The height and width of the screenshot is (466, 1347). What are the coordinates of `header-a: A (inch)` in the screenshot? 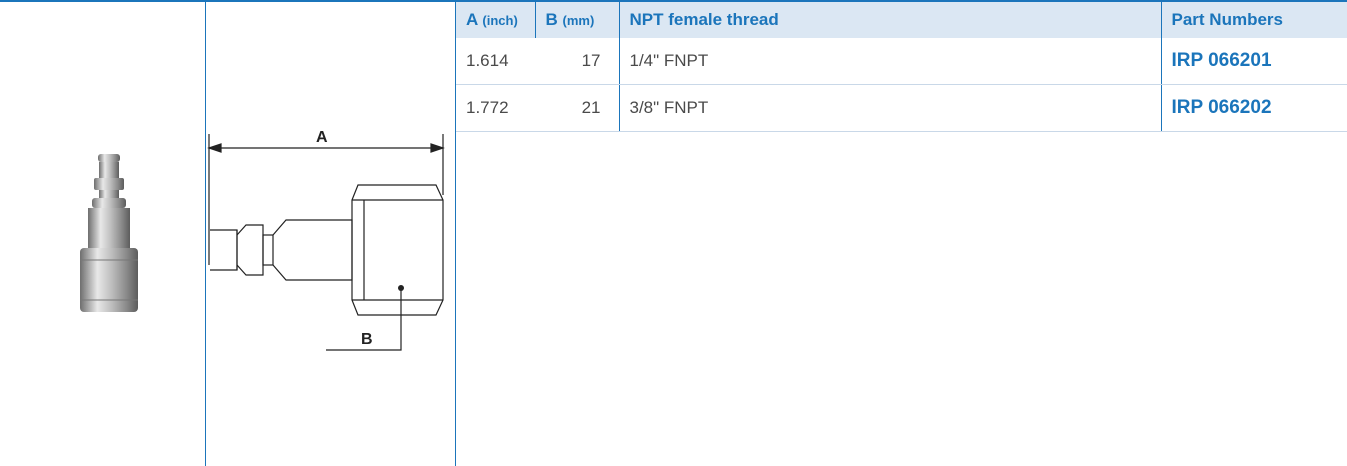 It's located at (495, 20).